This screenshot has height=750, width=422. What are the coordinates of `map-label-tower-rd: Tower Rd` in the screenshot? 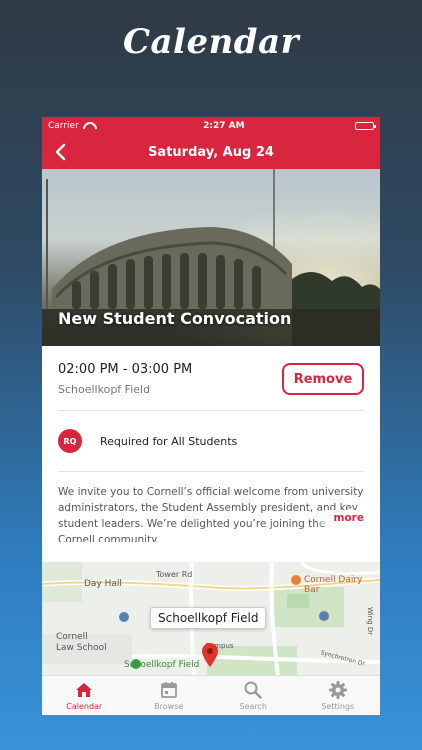 It's located at (174, 574).